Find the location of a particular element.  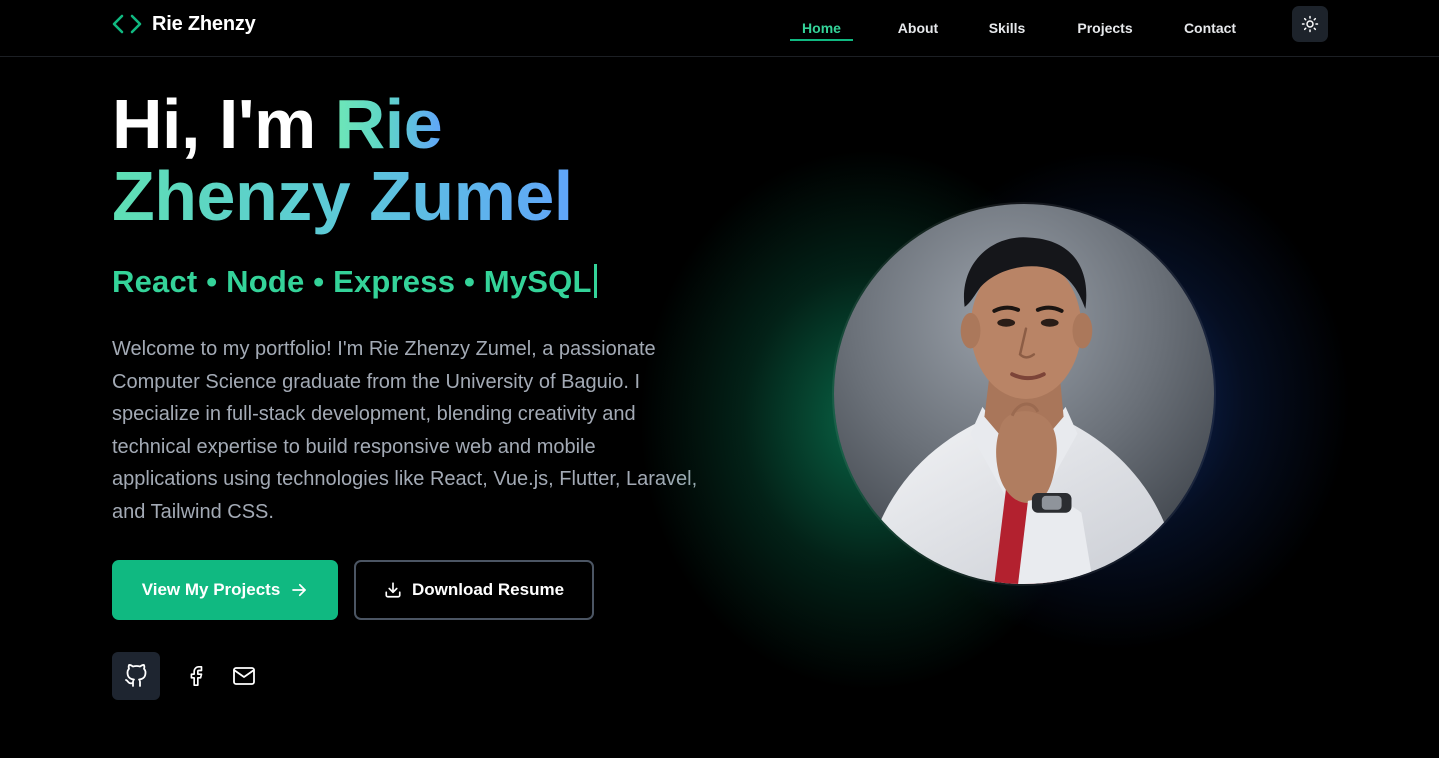

greeting-text: Hi, I'm is located at coordinates (214, 124).